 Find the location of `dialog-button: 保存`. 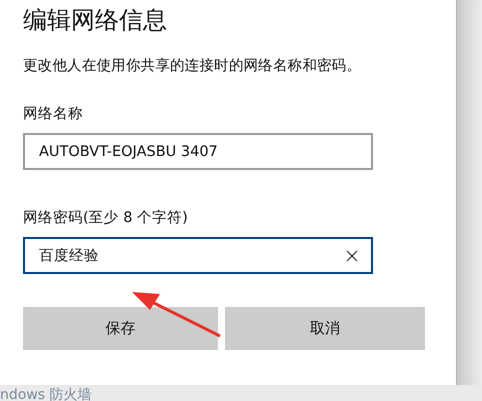

dialog-button: 保存 is located at coordinates (120, 328).